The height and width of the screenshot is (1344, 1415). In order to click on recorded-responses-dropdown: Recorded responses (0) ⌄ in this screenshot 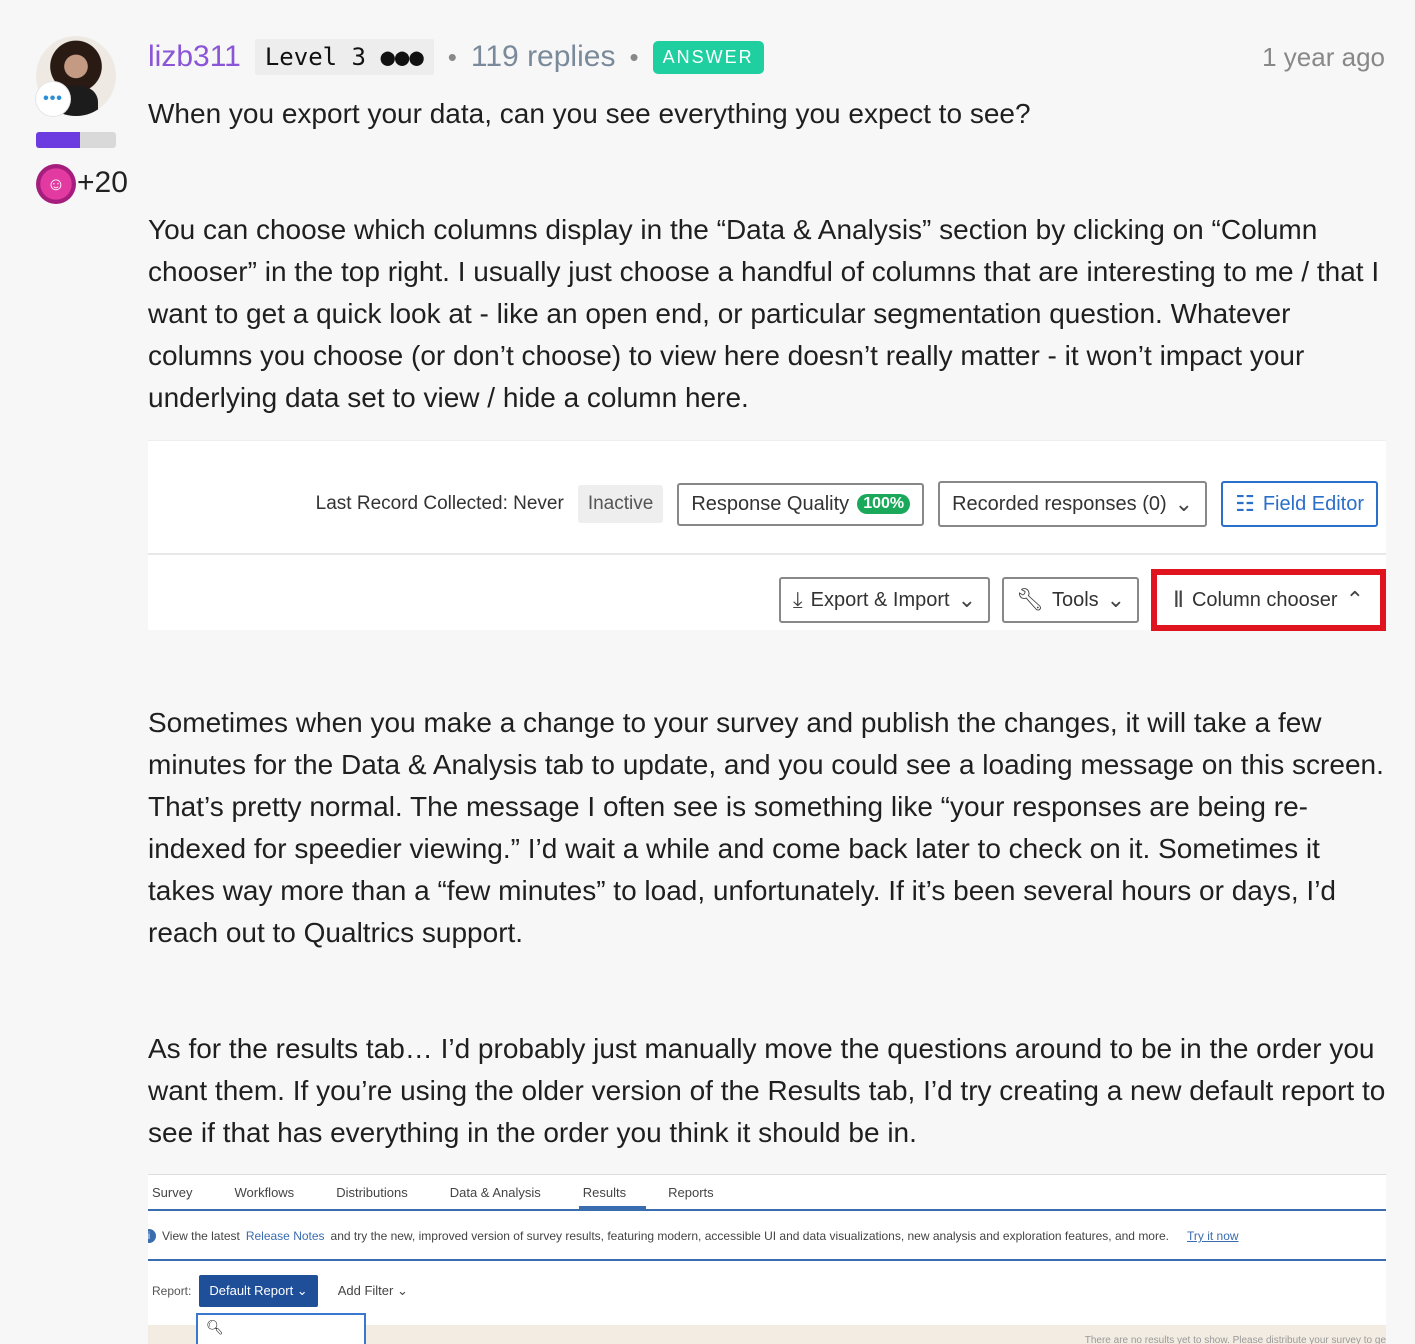, I will do `click(1073, 504)`.